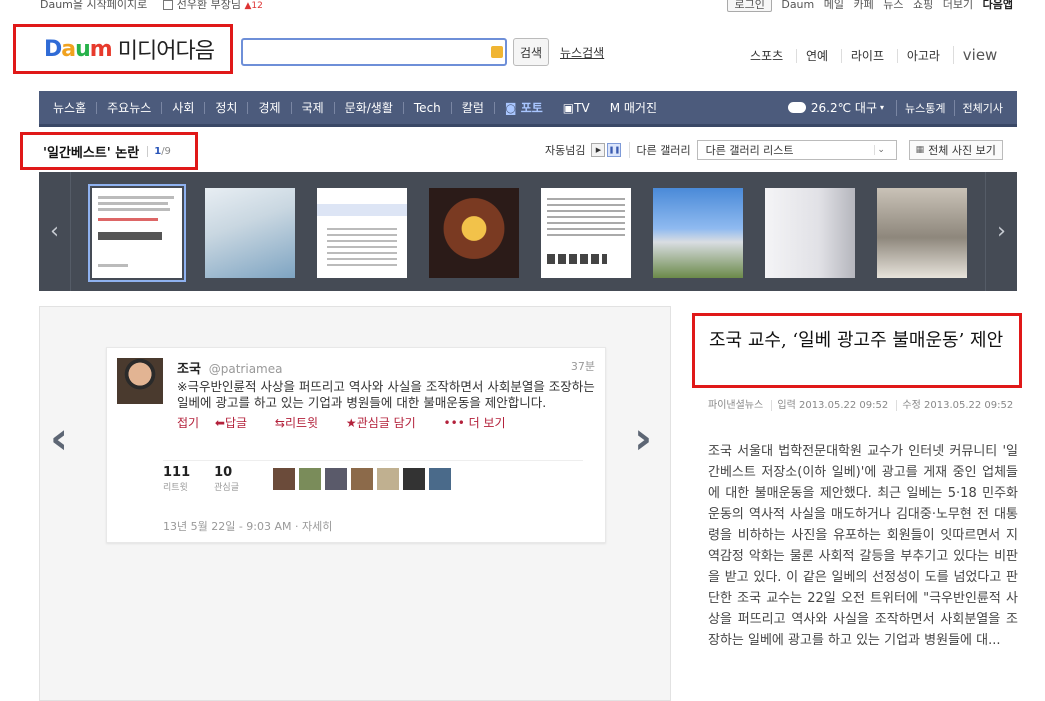 The width and height of the screenshot is (1045, 701). I want to click on gallery-title-box: '일간베스트' 논란 1/9, so click(109, 151).